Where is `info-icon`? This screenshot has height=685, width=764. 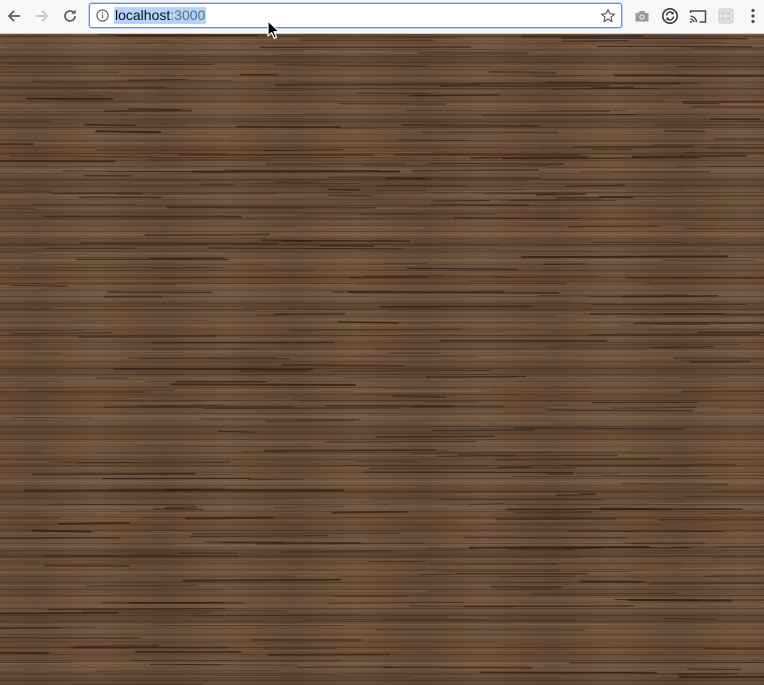 info-icon is located at coordinates (102, 15).